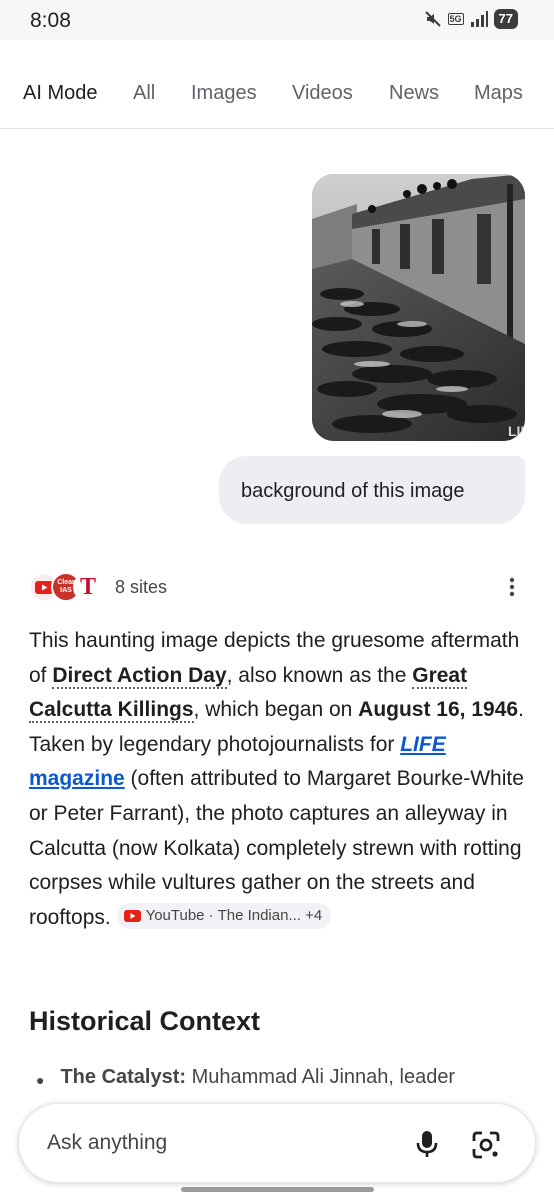 Image resolution: width=554 pixels, height=1200 pixels. Describe the element at coordinates (277, 84) in the screenshot. I see `search-tabs: AI Mode All Images Videos News Maps` at that location.